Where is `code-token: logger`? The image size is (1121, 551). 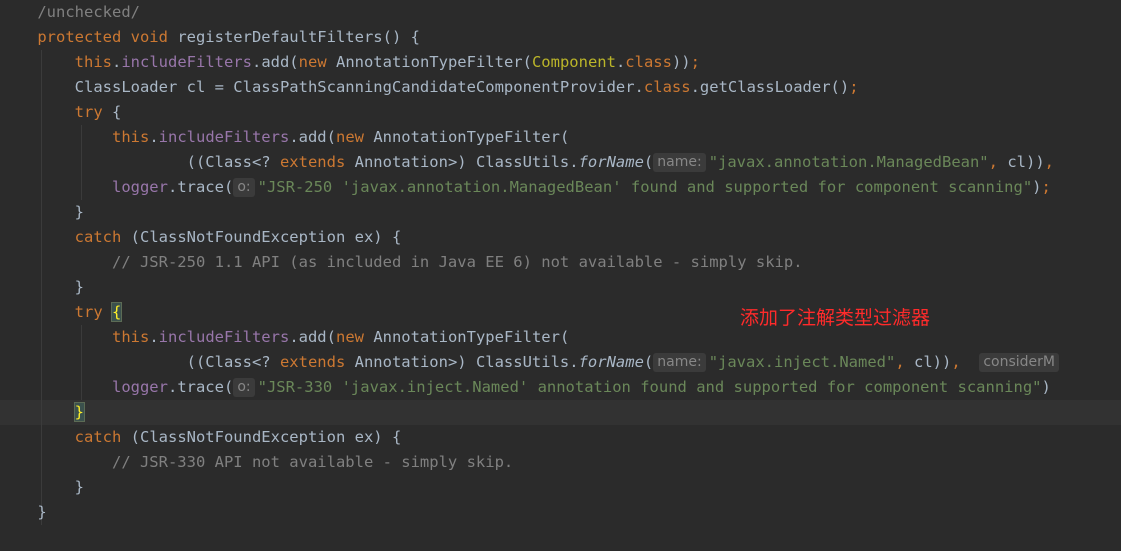 code-token: logger is located at coordinates (139, 387).